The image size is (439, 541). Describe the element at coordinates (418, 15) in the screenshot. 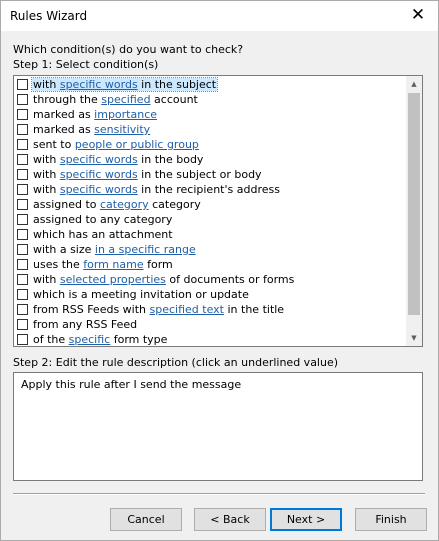

I see `close-icon: ✕` at that location.